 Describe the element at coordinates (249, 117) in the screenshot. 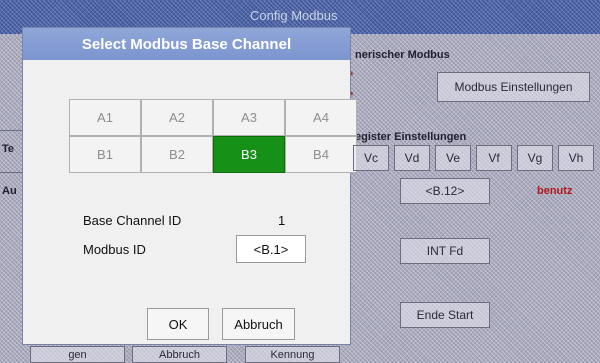

I see `channel-button-a3: A3` at that location.